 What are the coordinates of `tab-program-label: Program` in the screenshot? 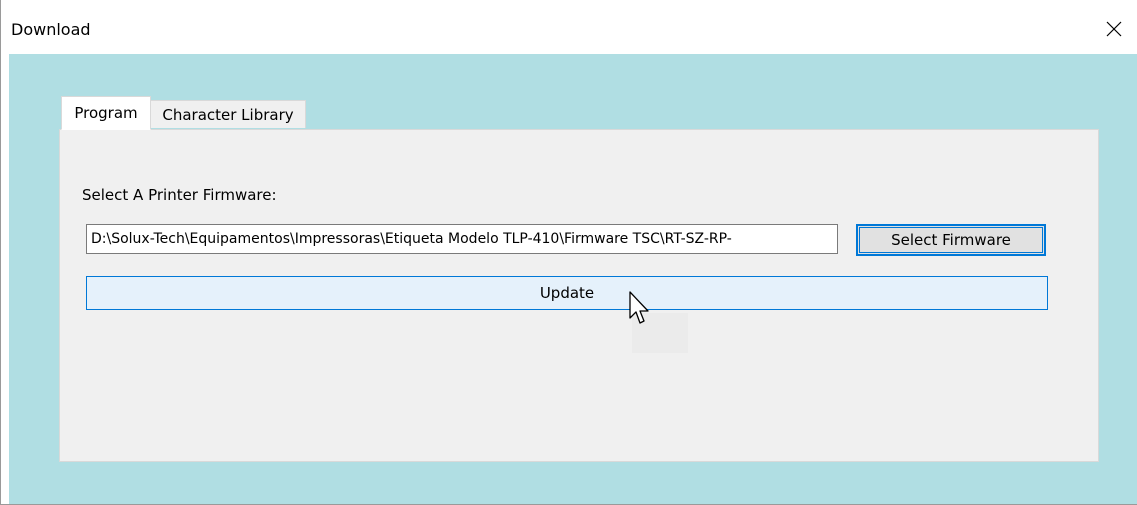 It's located at (106, 113).